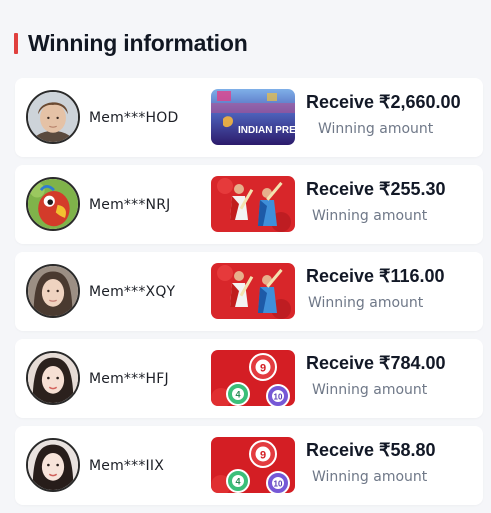 The image size is (491, 513). What do you see at coordinates (53, 204) in the screenshot?
I see `cartoon-parrot-avatar` at bounding box center [53, 204].